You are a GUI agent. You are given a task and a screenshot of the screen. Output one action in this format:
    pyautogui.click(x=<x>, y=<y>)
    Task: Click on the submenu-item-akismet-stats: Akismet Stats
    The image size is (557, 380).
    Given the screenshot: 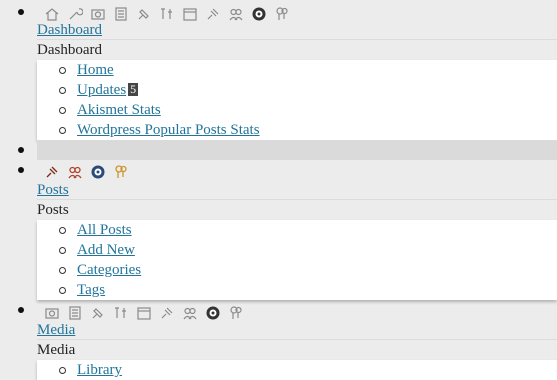 What is the action you would take?
    pyautogui.click(x=297, y=110)
    